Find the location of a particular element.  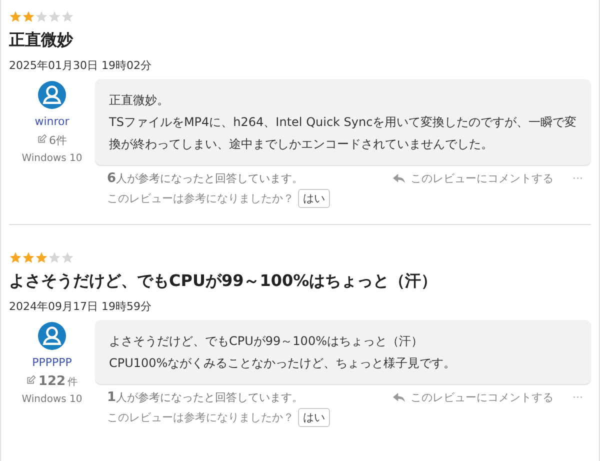

review-text: CPU100%ながくみることなかったけど、ちょっと様子見です。 is located at coordinates (283, 363).